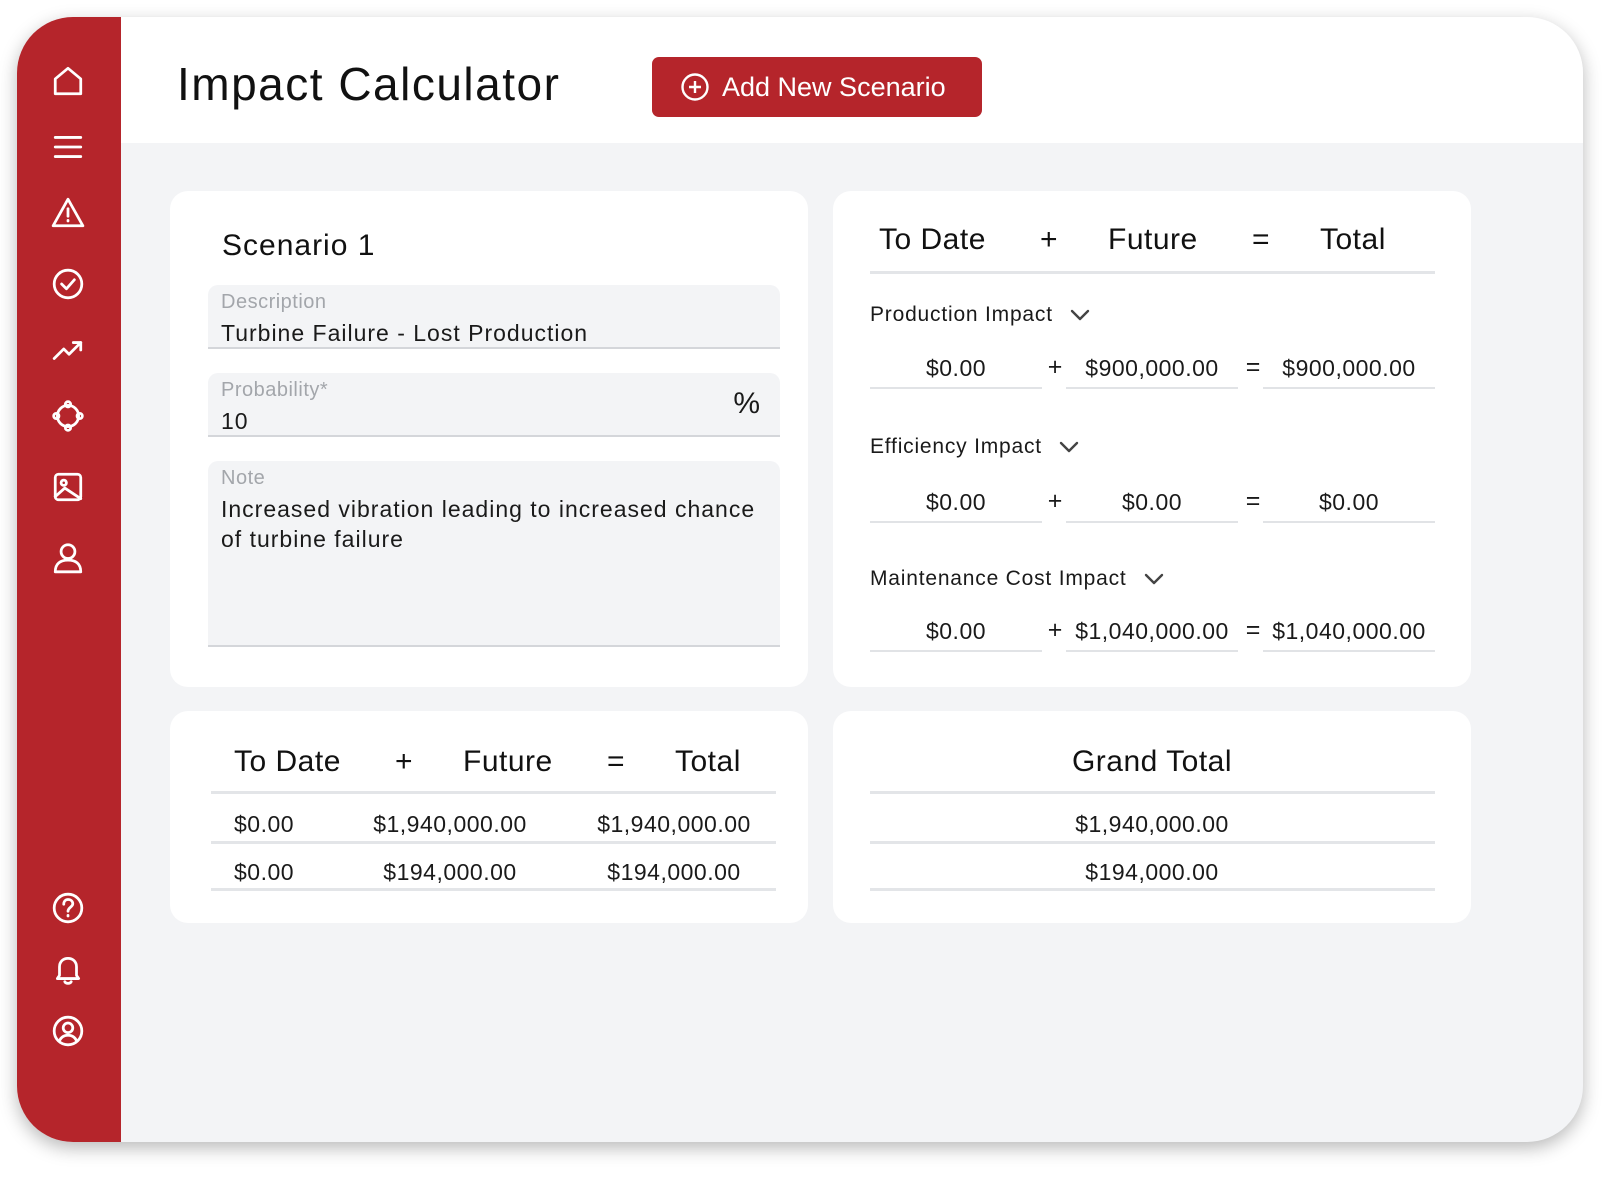  What do you see at coordinates (508, 761) in the screenshot?
I see `summary-header-future: Future` at bounding box center [508, 761].